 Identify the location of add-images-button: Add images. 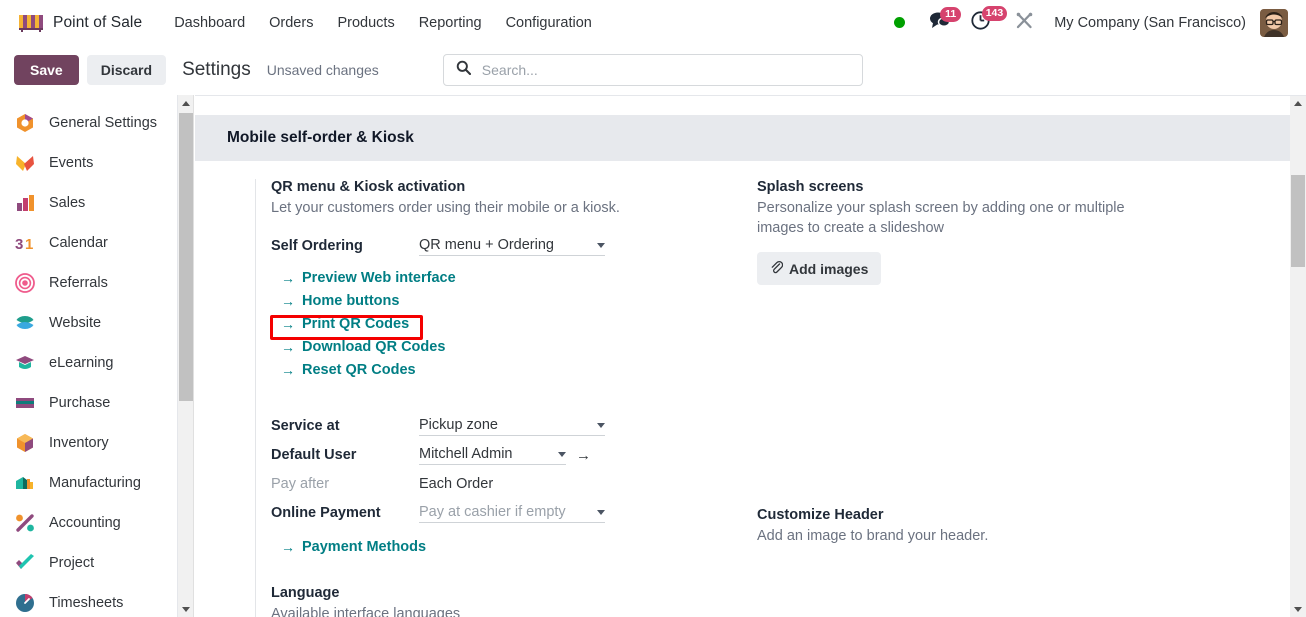
(819, 268).